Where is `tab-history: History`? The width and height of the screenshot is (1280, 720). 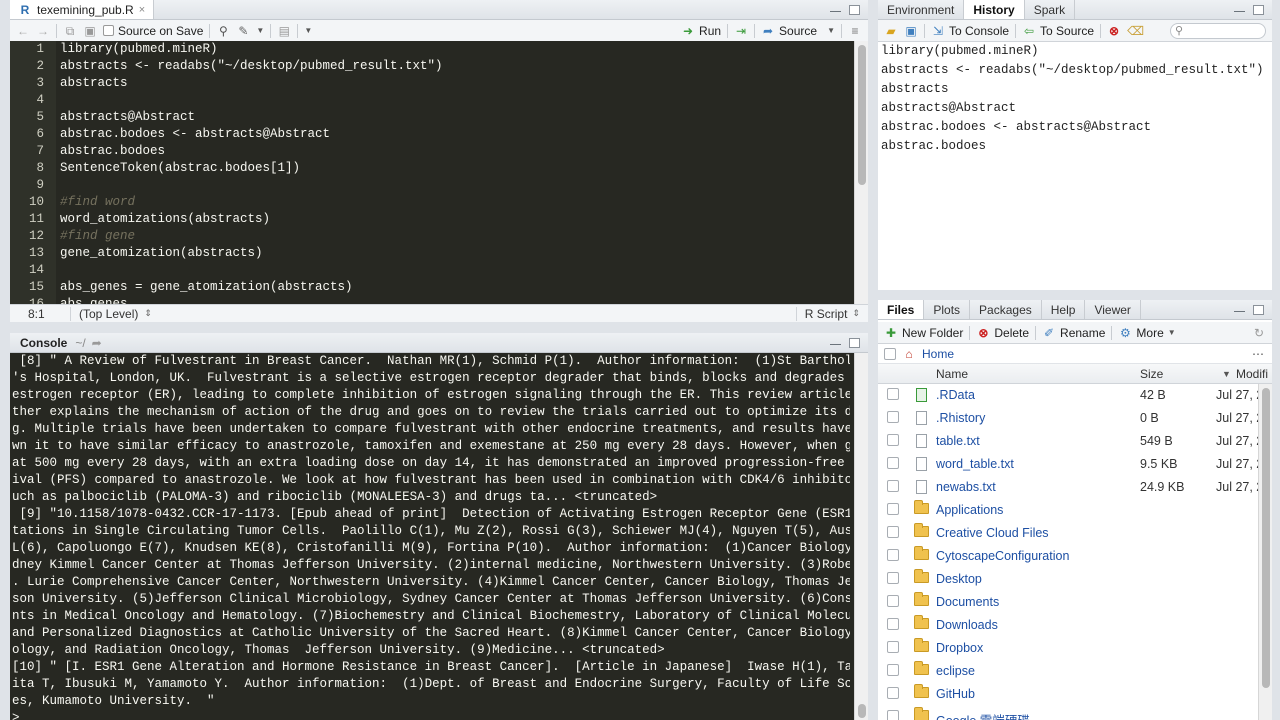 tab-history: History is located at coordinates (994, 9).